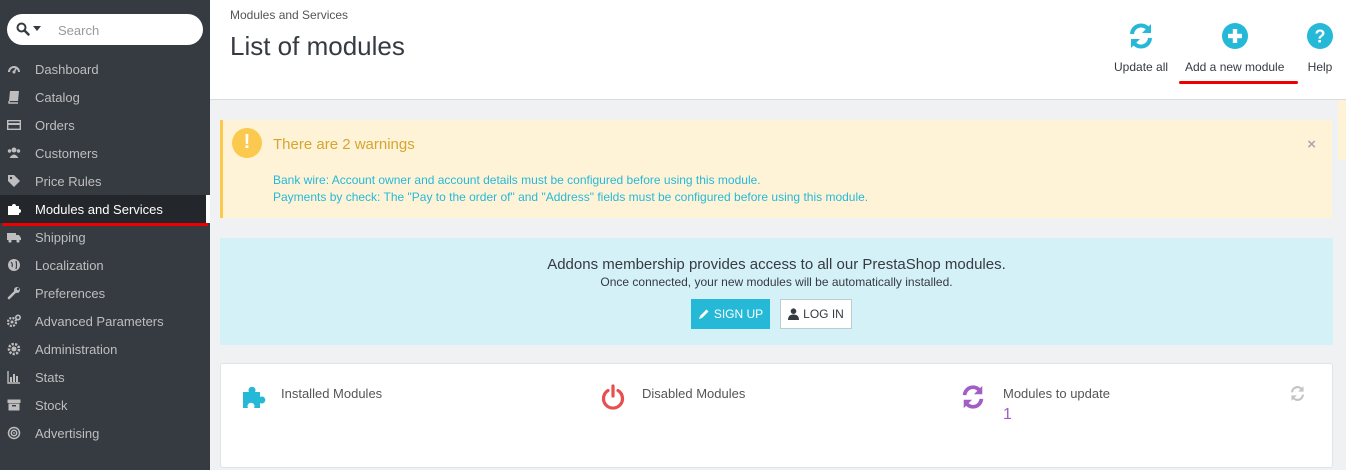 This screenshot has width=1346, height=470. Describe the element at coordinates (128, 30) in the screenshot. I see `search-input` at that location.